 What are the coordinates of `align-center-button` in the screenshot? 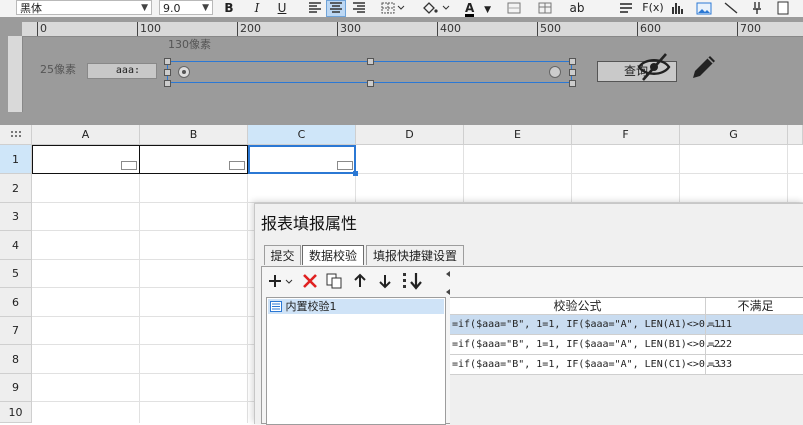 It's located at (336, 8).